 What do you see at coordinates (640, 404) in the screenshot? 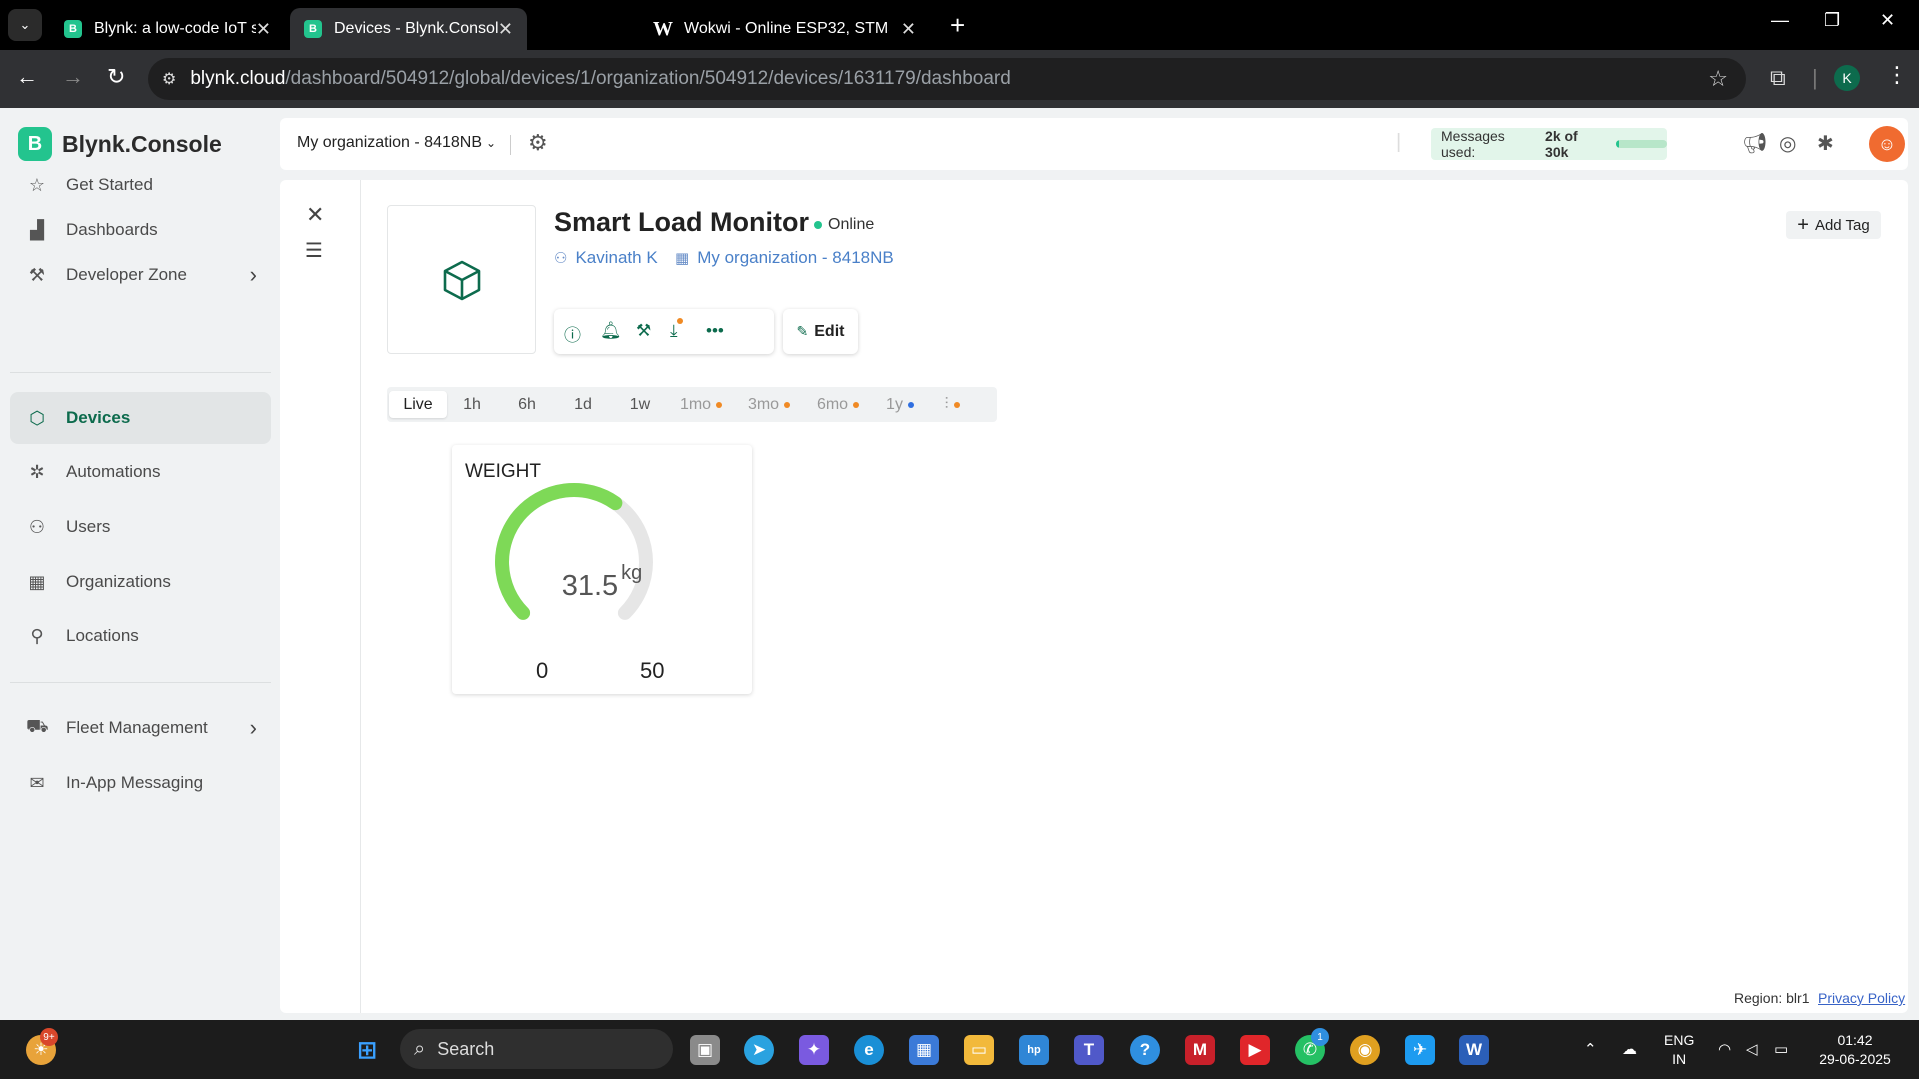
I see `range-1w: 1w` at bounding box center [640, 404].